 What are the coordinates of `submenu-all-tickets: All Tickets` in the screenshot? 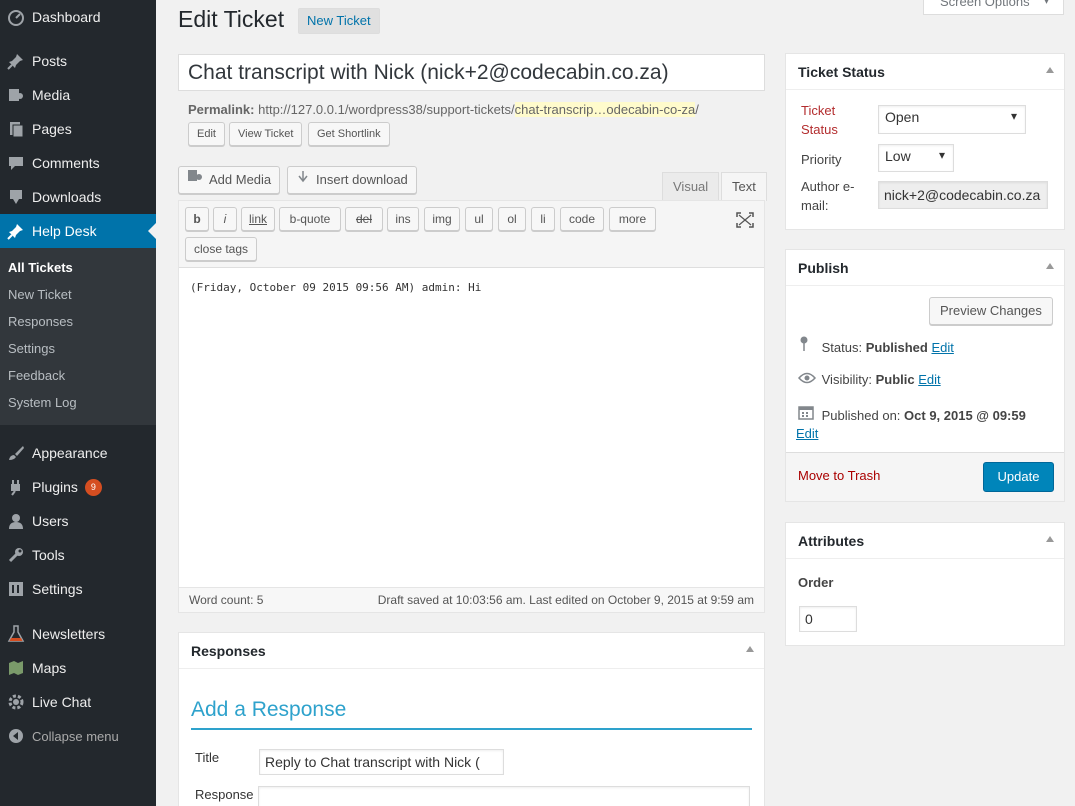 It's located at (40, 267).